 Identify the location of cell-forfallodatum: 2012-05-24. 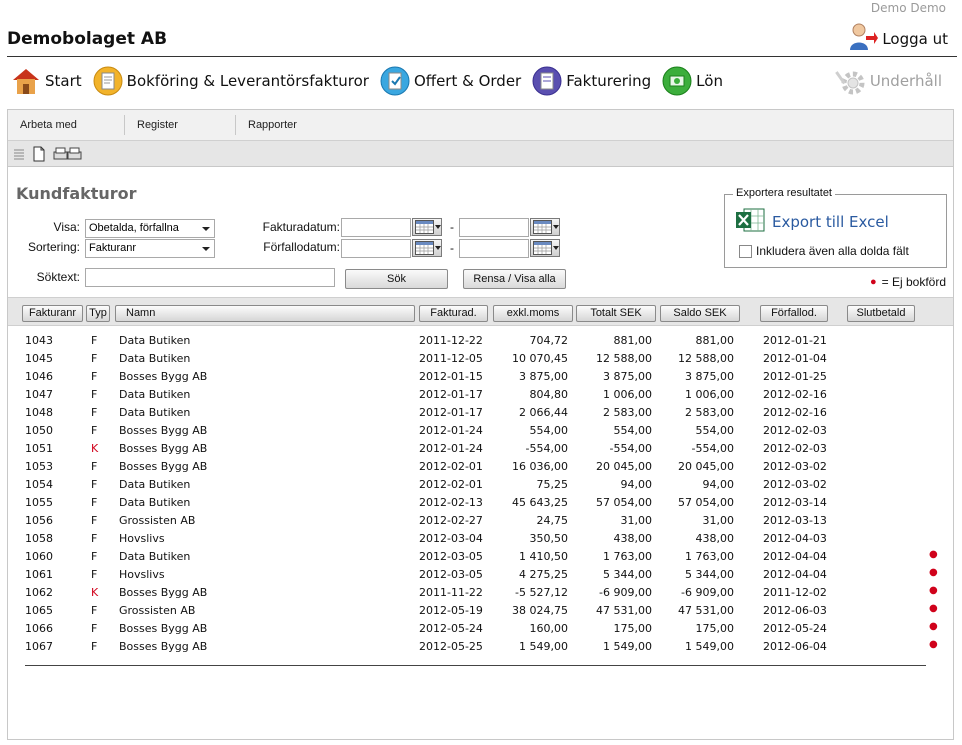
(795, 628).